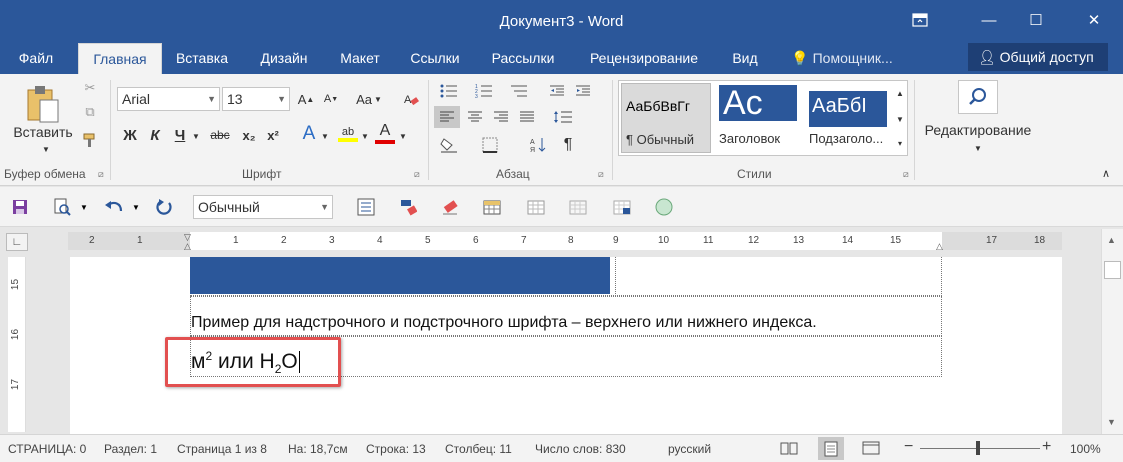 This screenshot has width=1123, height=462. Describe the element at coordinates (578, 207) in the screenshot. I see `table-grid-icon` at that location.